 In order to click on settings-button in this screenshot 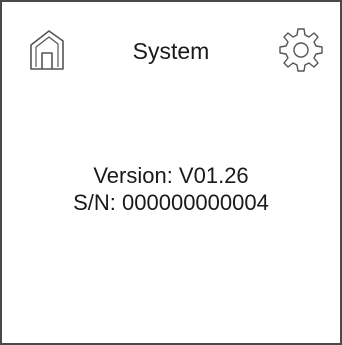, I will do `click(301, 49)`.